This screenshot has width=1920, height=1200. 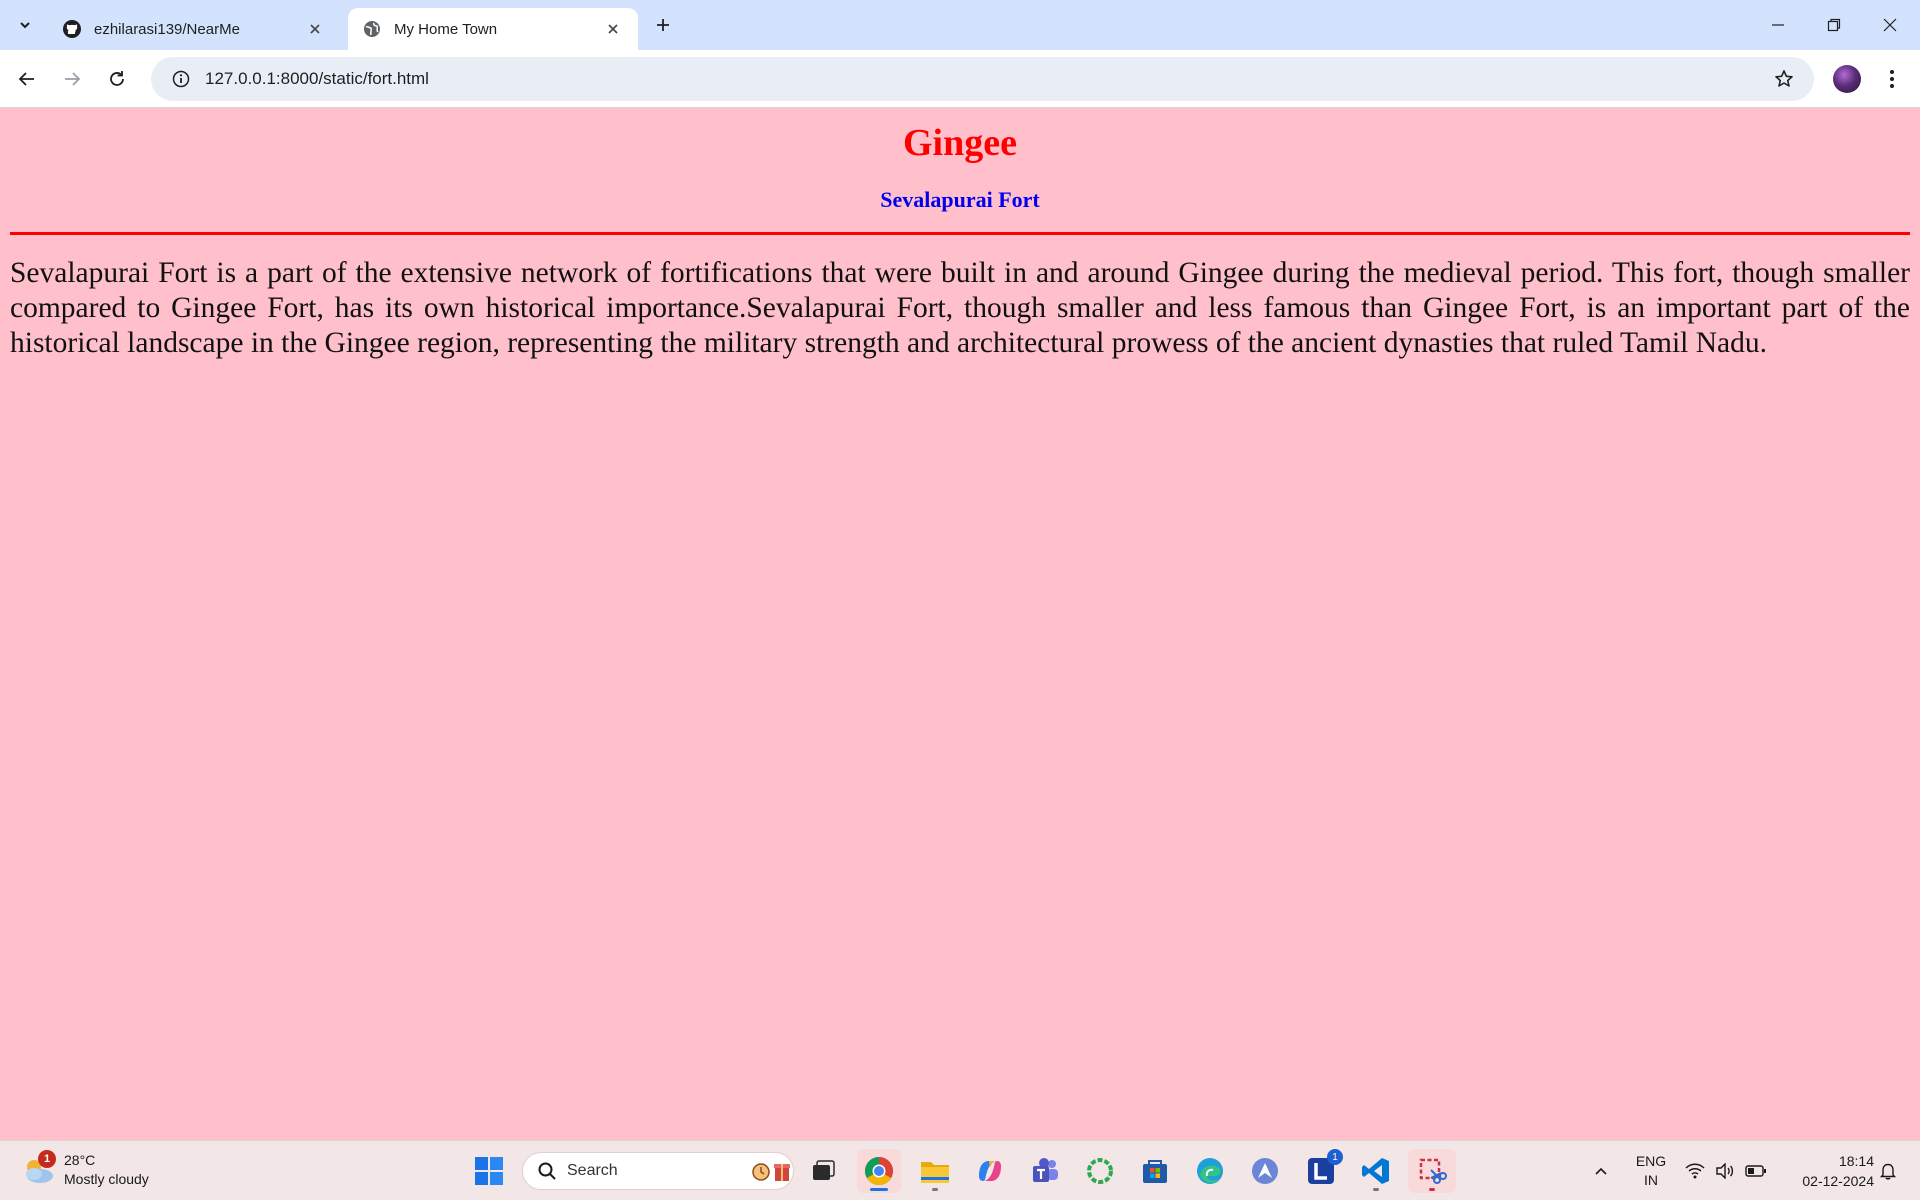 I want to click on reload-icon, so click(x=117, y=78).